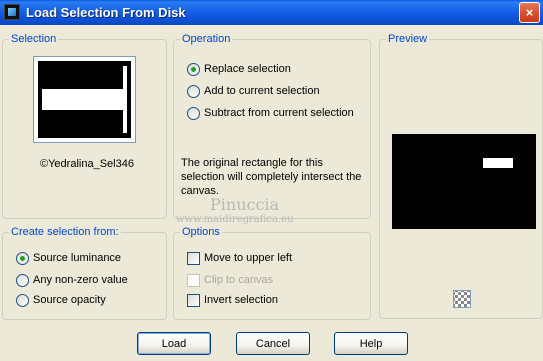  I want to click on selection-thumbnail-band, so click(84, 99).